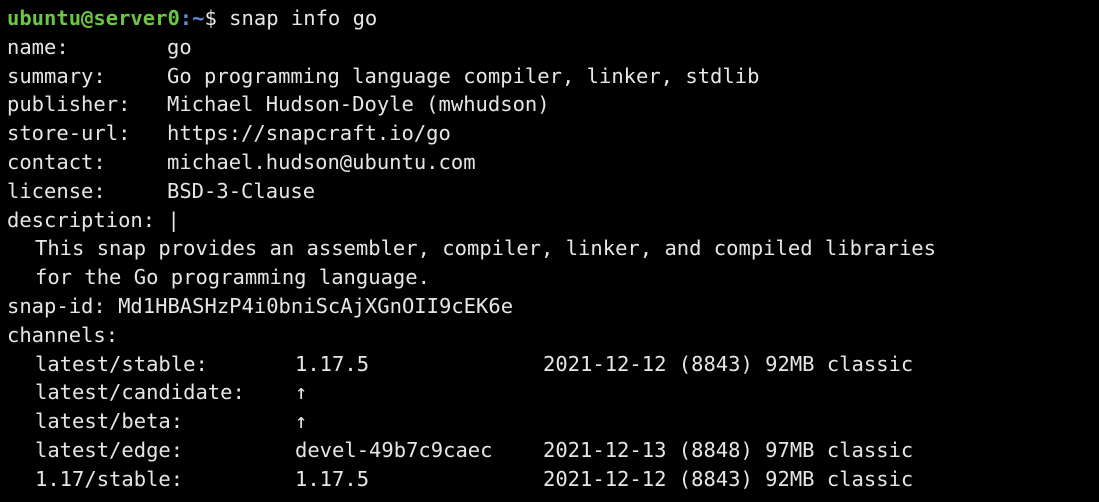 The height and width of the screenshot is (502, 1099). I want to click on store-url-value: https://snapcraft.io/go, so click(309, 133).